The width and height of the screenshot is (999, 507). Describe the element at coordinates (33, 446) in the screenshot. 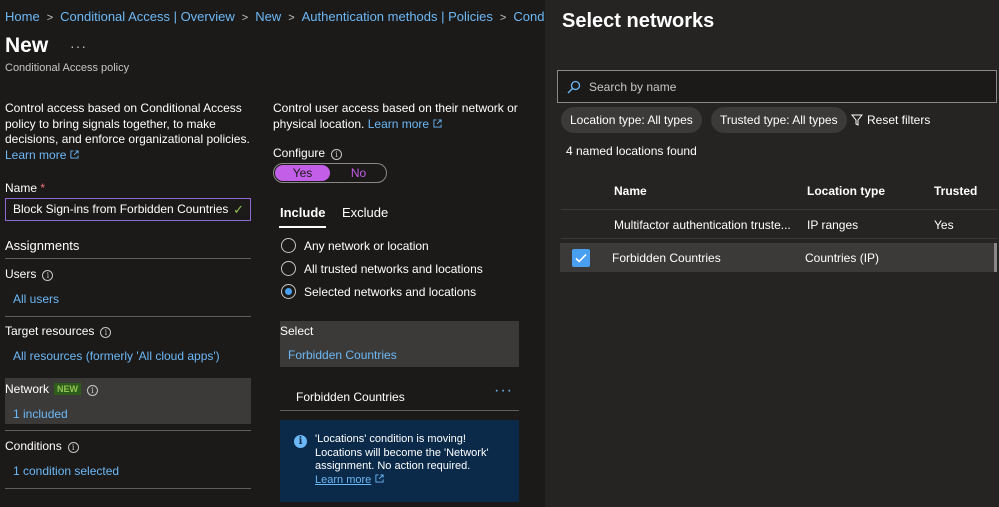

I see `conditions-label-text: Conditions` at that location.